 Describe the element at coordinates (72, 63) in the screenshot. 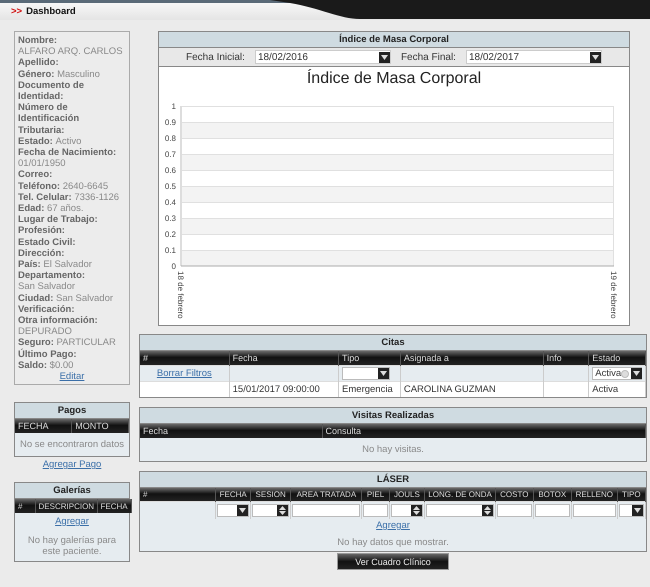

I see `profile-field: Apellido:` at that location.